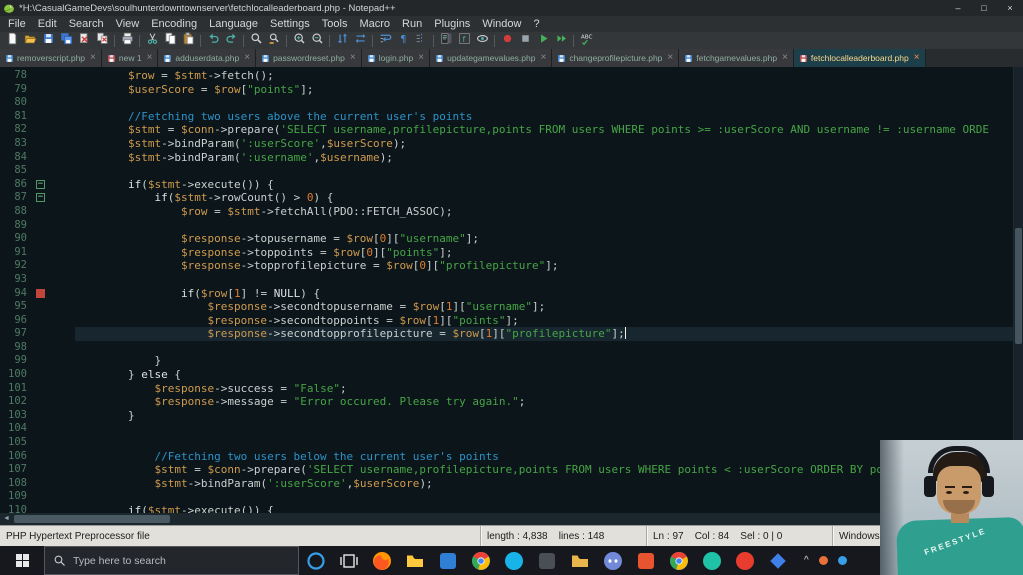 The width and height of the screenshot is (1023, 575). I want to click on line-number: 89, so click(15, 226).